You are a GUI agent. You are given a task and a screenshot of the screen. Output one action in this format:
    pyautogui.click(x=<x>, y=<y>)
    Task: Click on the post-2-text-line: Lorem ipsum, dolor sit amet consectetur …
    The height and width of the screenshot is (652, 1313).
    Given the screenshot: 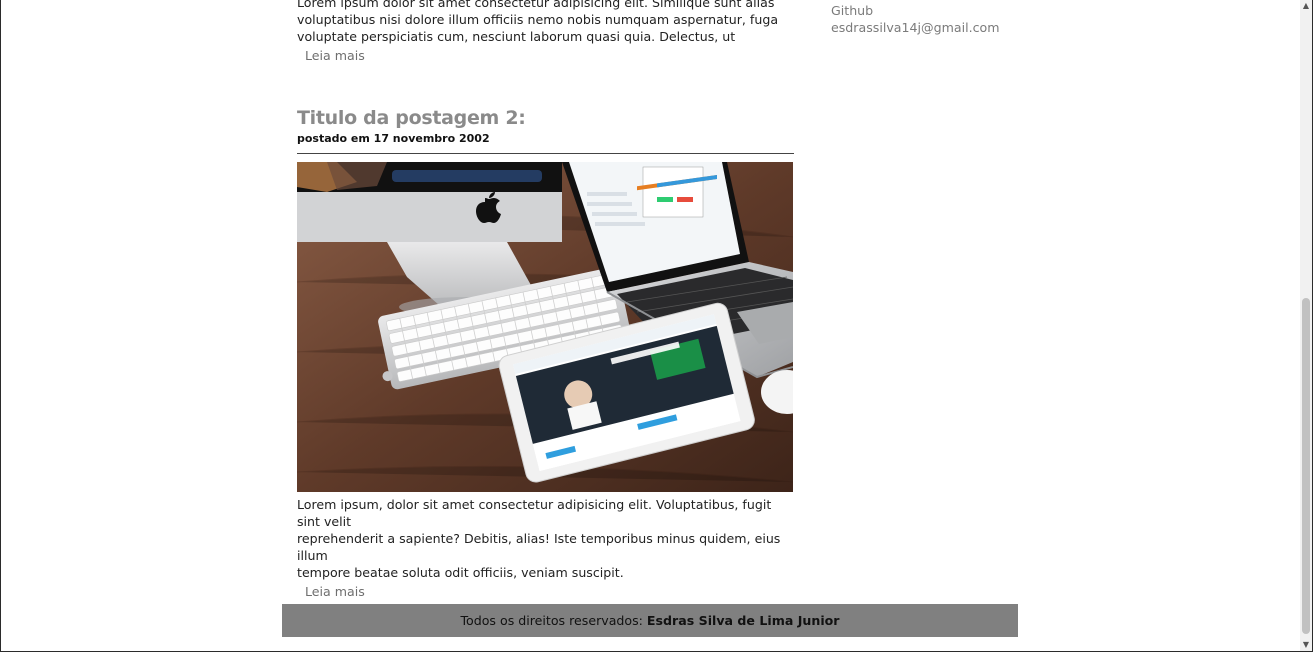 What is the action you would take?
    pyautogui.click(x=534, y=513)
    